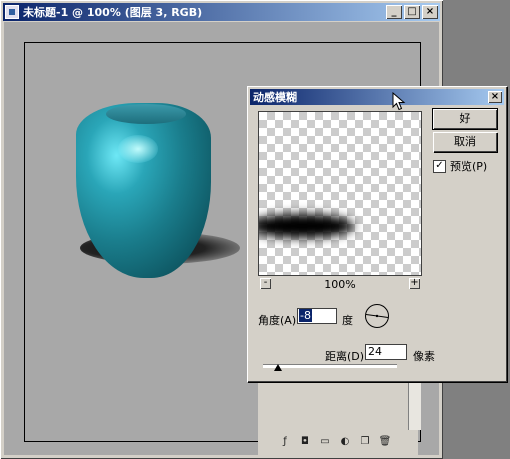  Describe the element at coordinates (340, 193) in the screenshot. I see `preview-pane` at that location.